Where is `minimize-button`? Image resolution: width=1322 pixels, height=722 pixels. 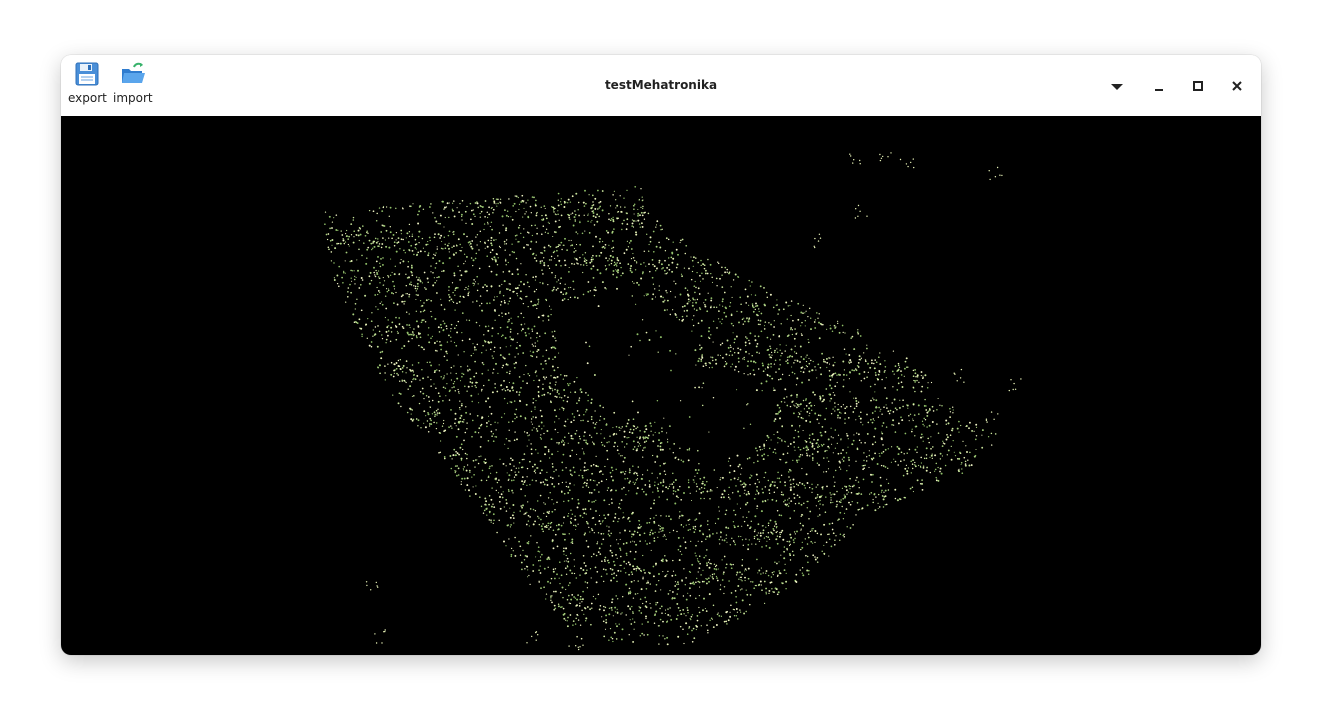 minimize-button is located at coordinates (1159, 86).